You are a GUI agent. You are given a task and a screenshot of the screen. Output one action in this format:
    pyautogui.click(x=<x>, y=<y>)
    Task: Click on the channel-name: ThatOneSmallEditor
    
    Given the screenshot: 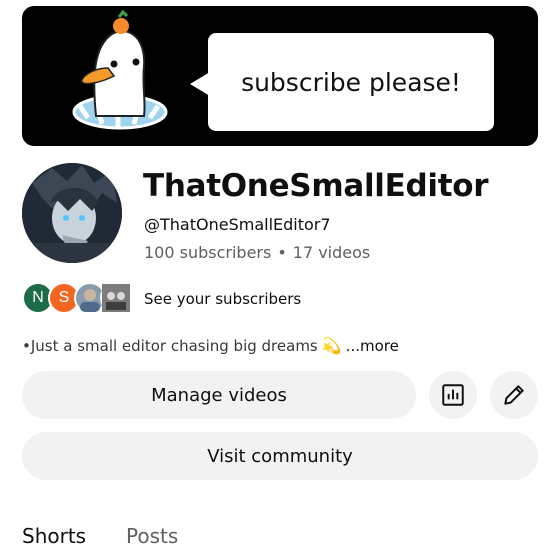 What is the action you would take?
    pyautogui.click(x=316, y=186)
    